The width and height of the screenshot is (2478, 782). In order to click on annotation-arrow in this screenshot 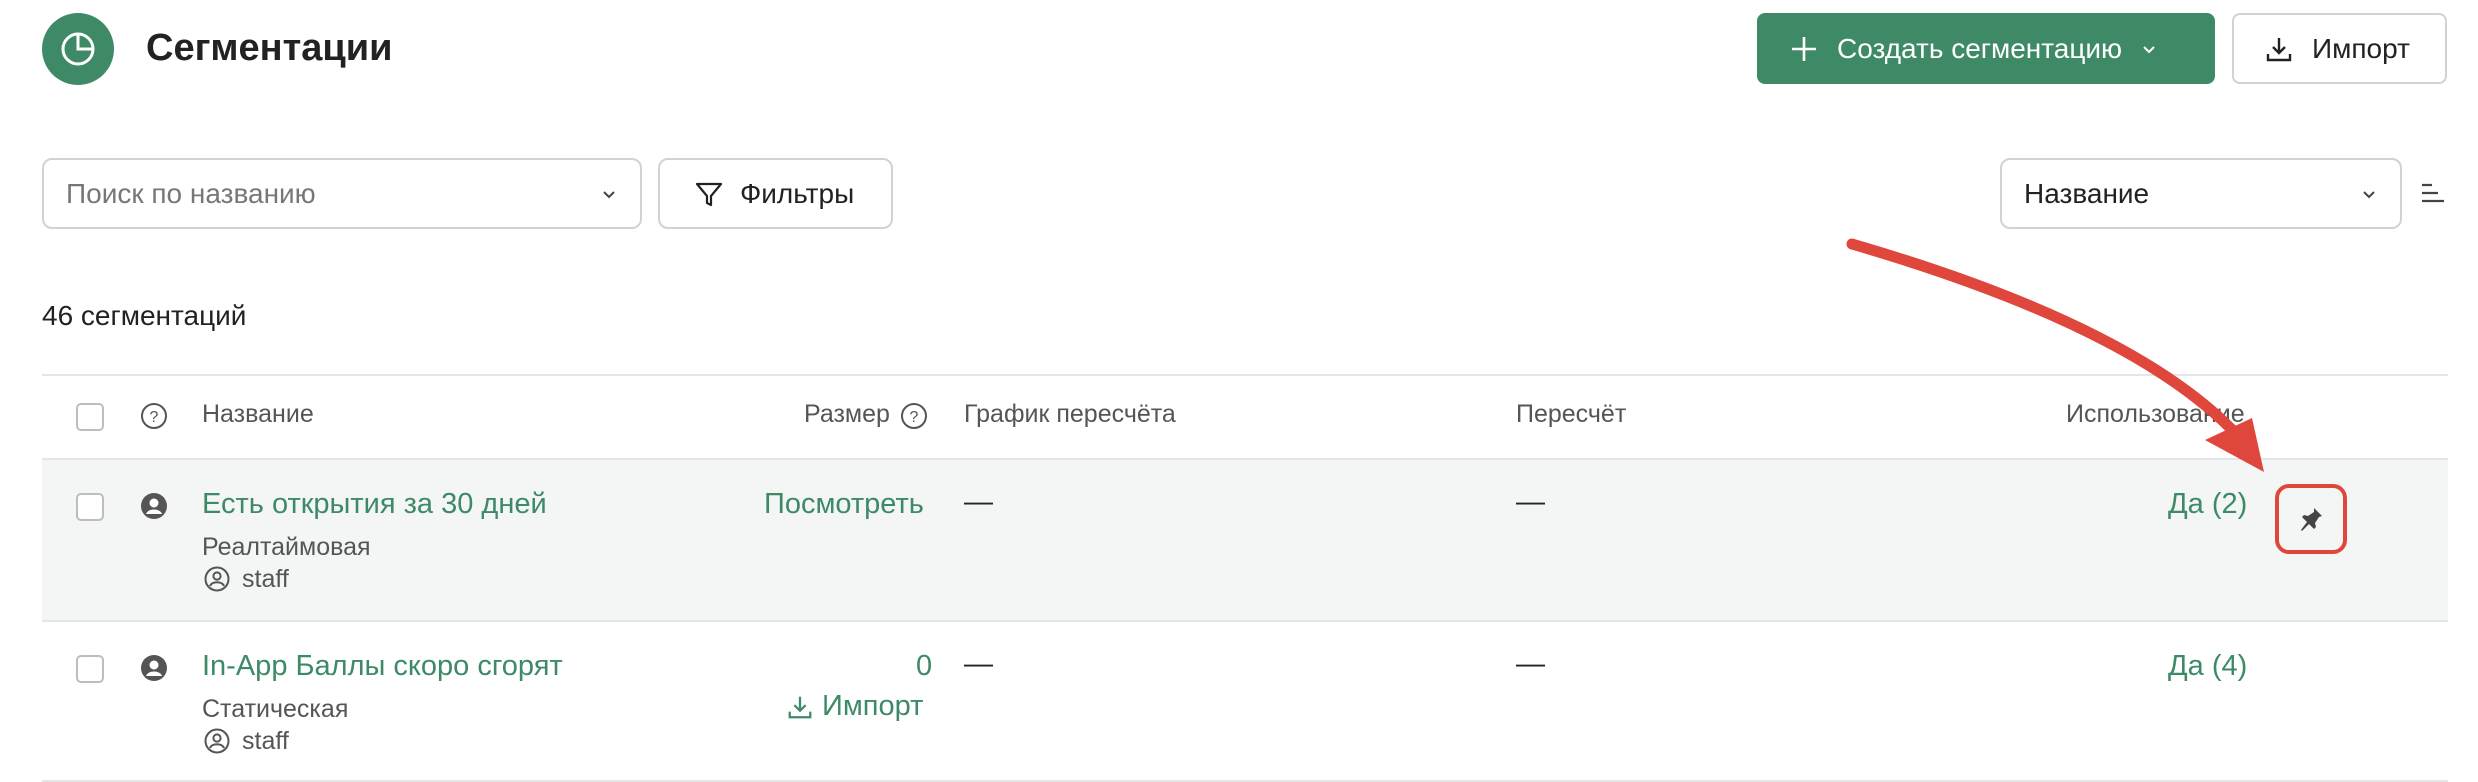, I will do `click(2055, 355)`.